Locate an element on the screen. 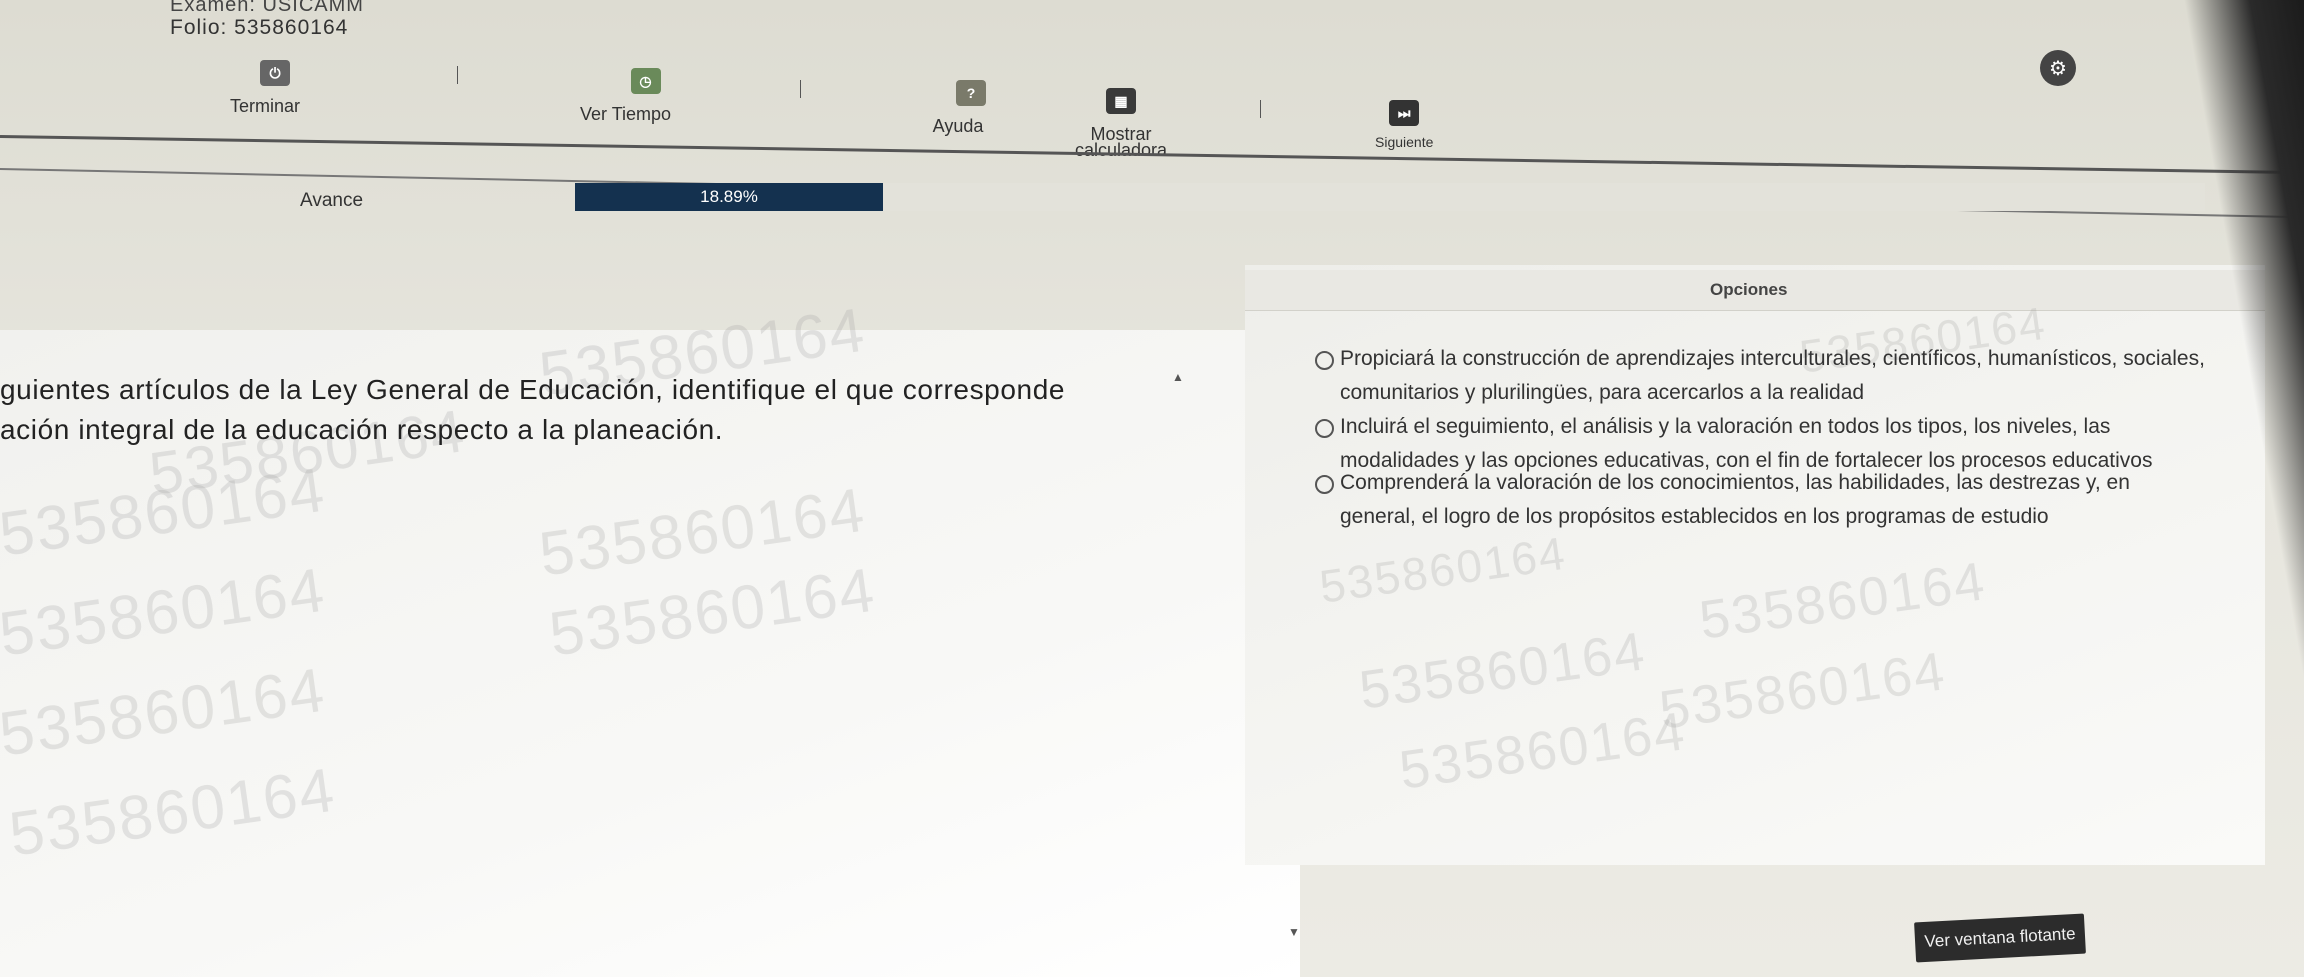 The image size is (2304, 977). power-icon: ⏻ is located at coordinates (275, 73).